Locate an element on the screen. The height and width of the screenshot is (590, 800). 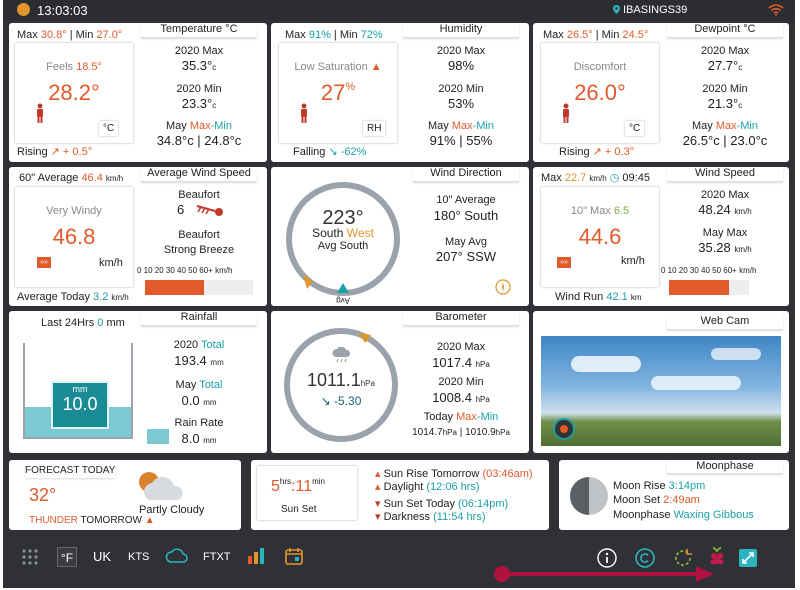
webcam-image is located at coordinates (661, 391).